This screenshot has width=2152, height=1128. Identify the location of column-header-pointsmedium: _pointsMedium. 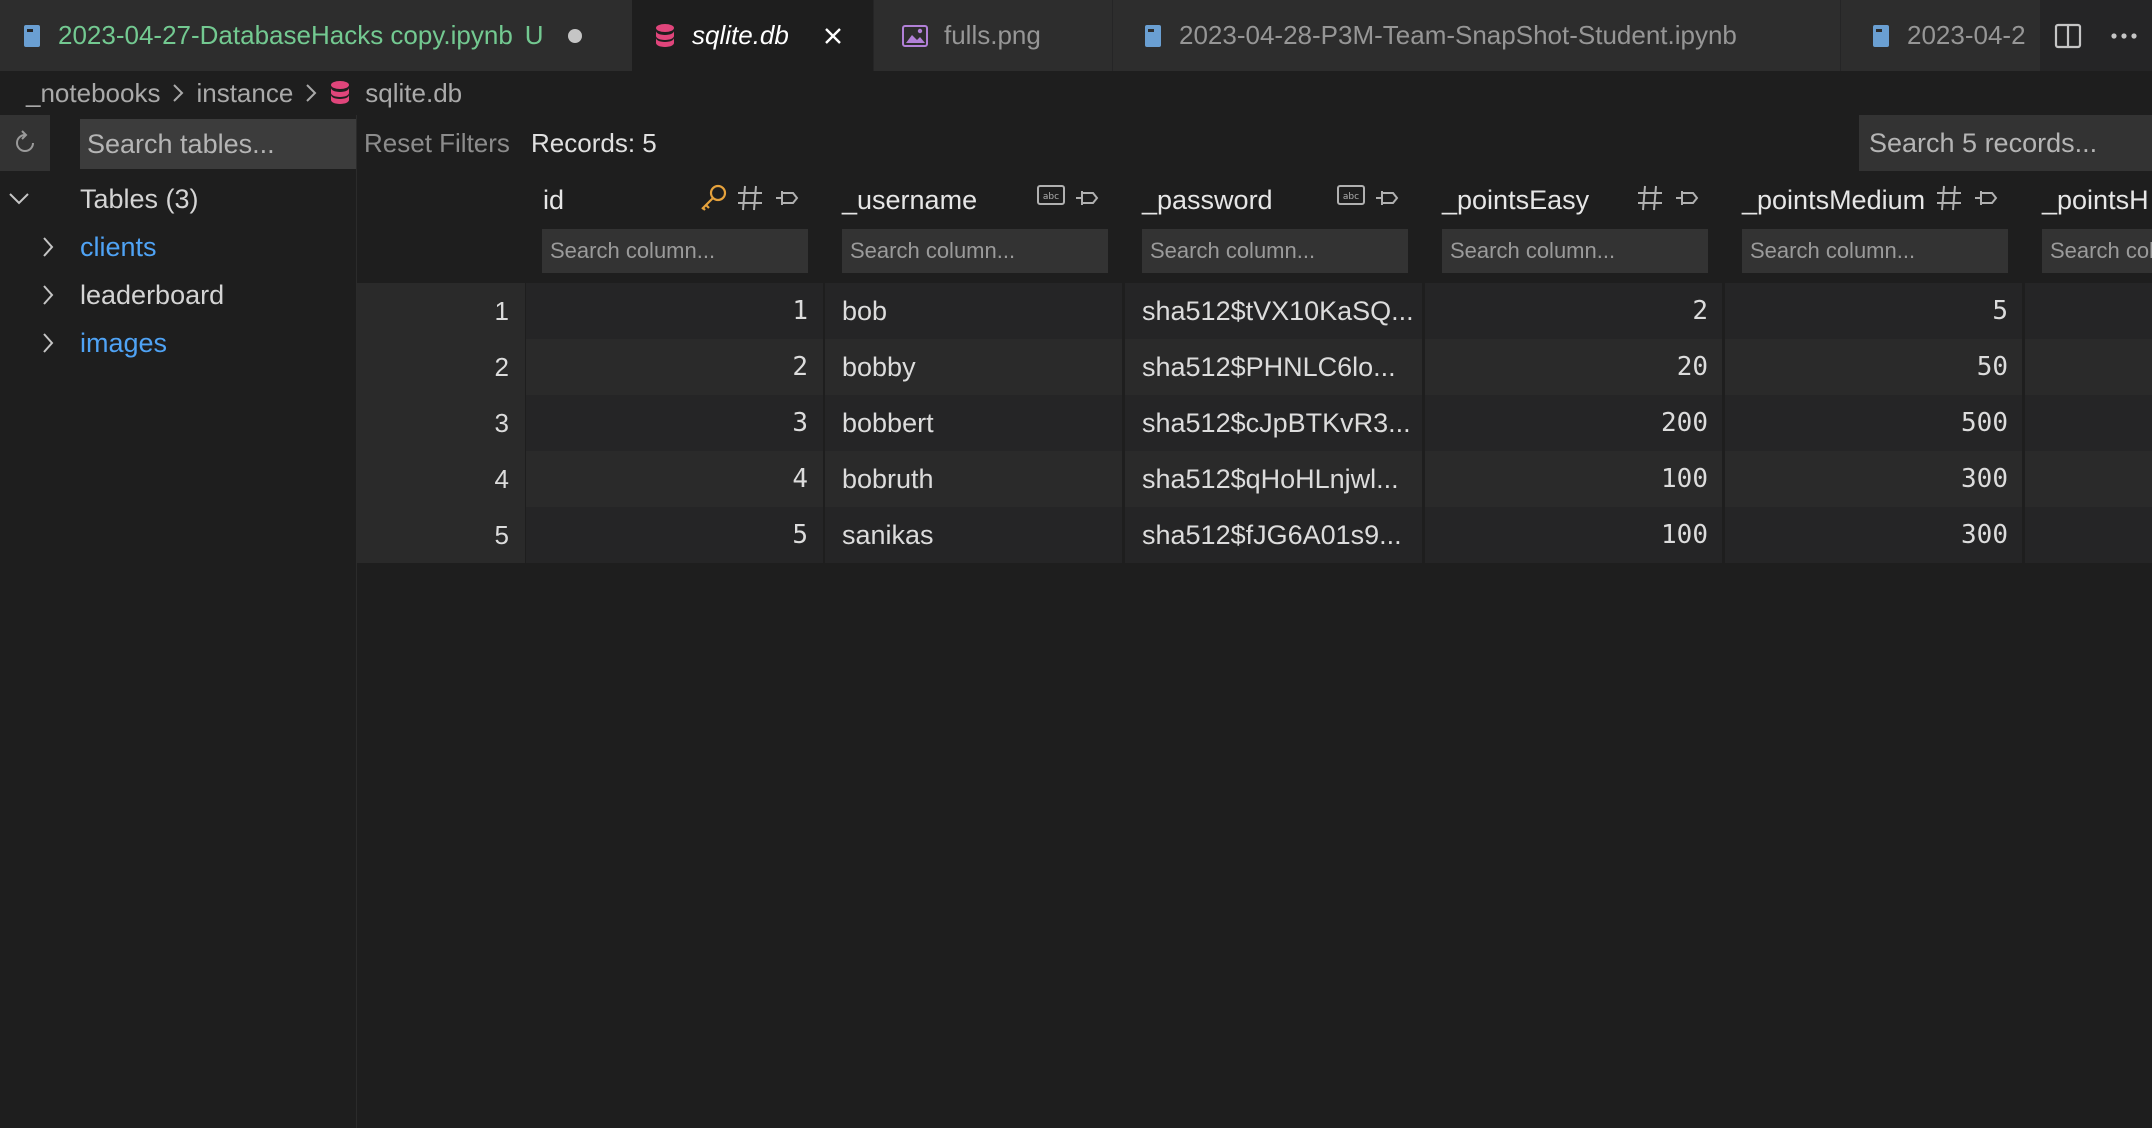
(1833, 200).